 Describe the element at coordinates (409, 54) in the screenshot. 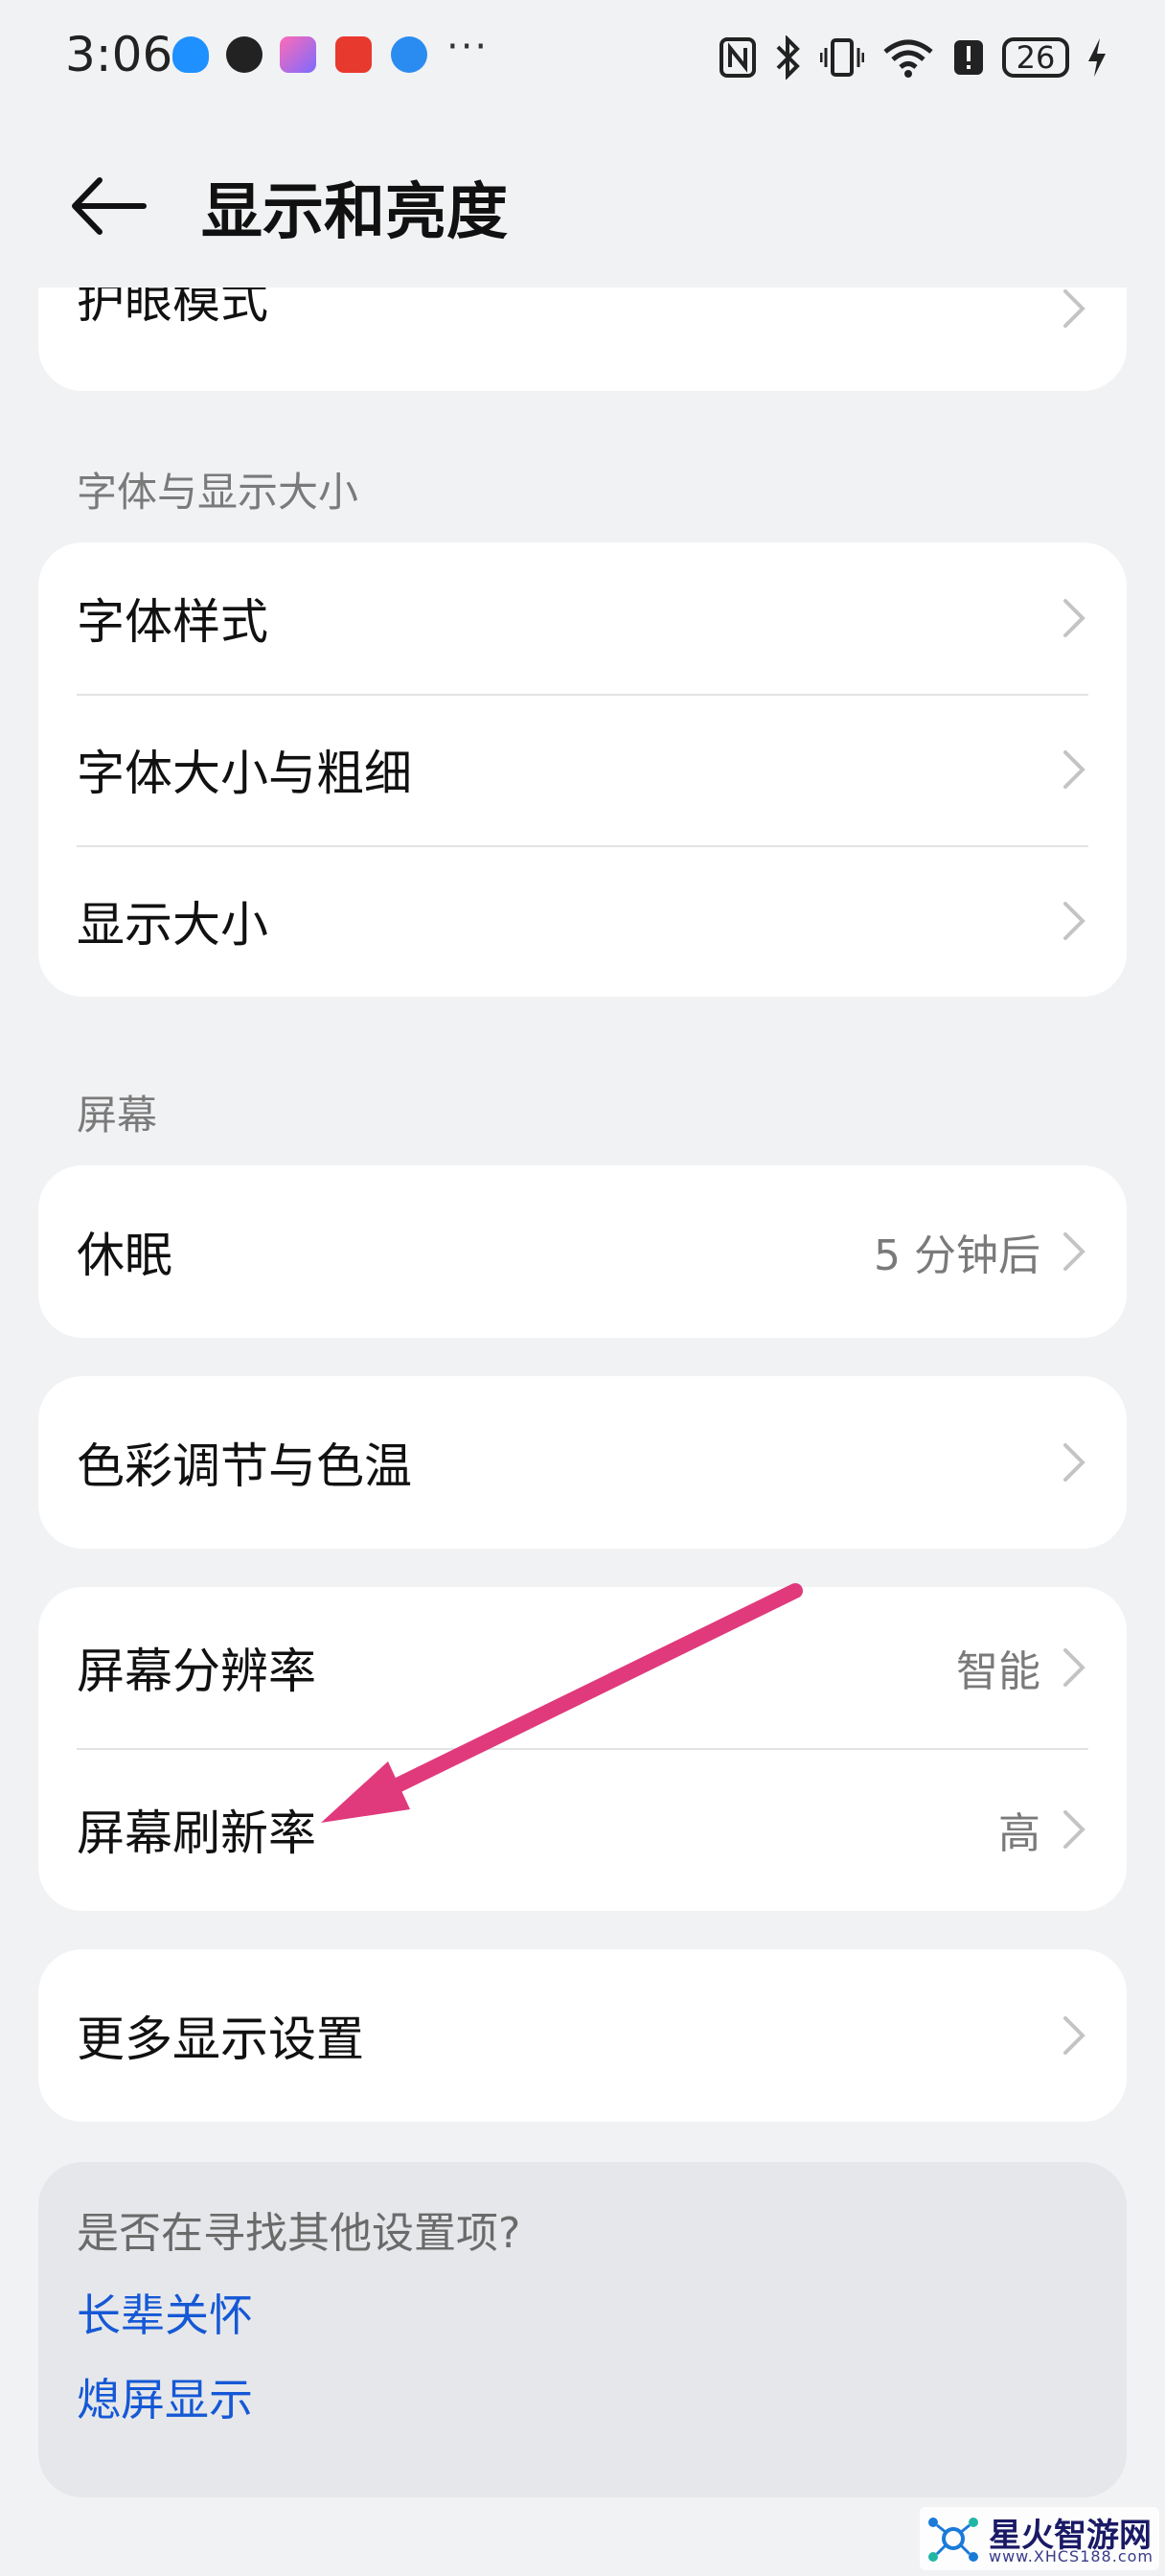

I see `browser-icon` at that location.